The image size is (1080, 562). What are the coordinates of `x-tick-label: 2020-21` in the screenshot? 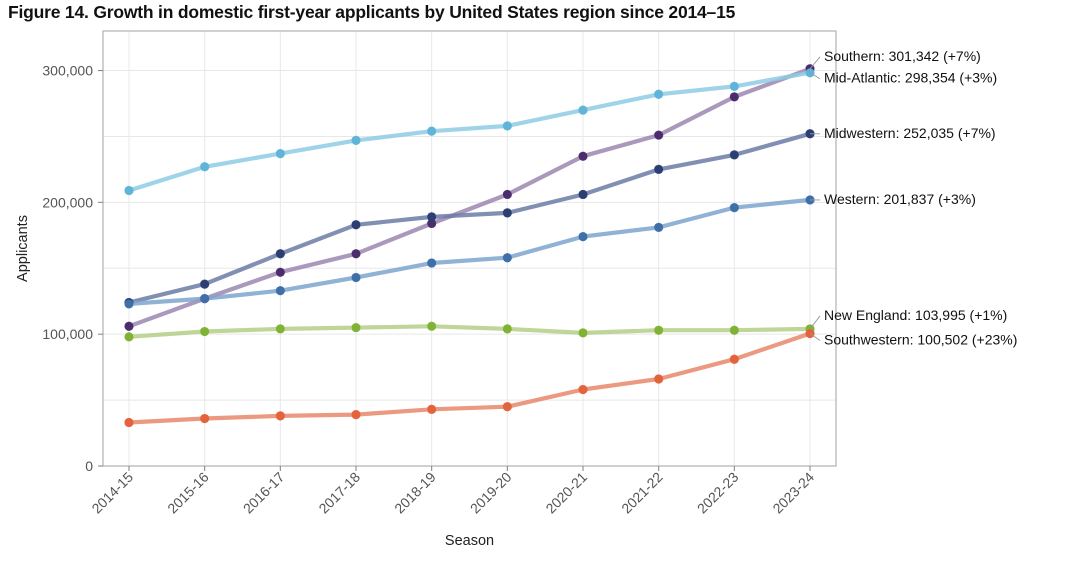 It's located at (566, 493).